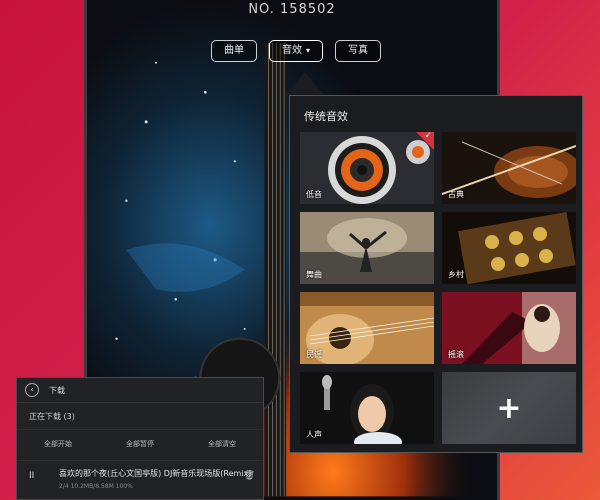 The width and height of the screenshot is (600, 500). Describe the element at coordinates (509, 248) in the screenshot. I see `effect-tile-country: 乡村` at that location.